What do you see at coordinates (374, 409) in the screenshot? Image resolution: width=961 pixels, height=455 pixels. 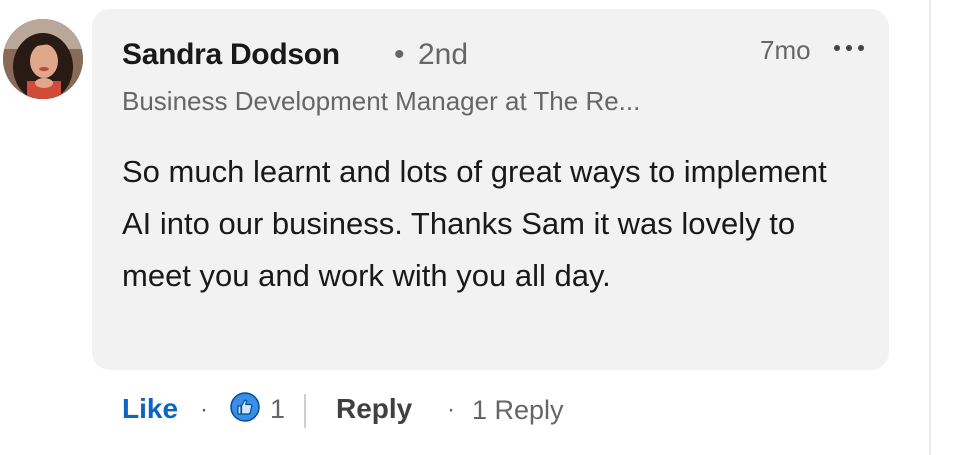 I see `reply-button: Reply` at bounding box center [374, 409].